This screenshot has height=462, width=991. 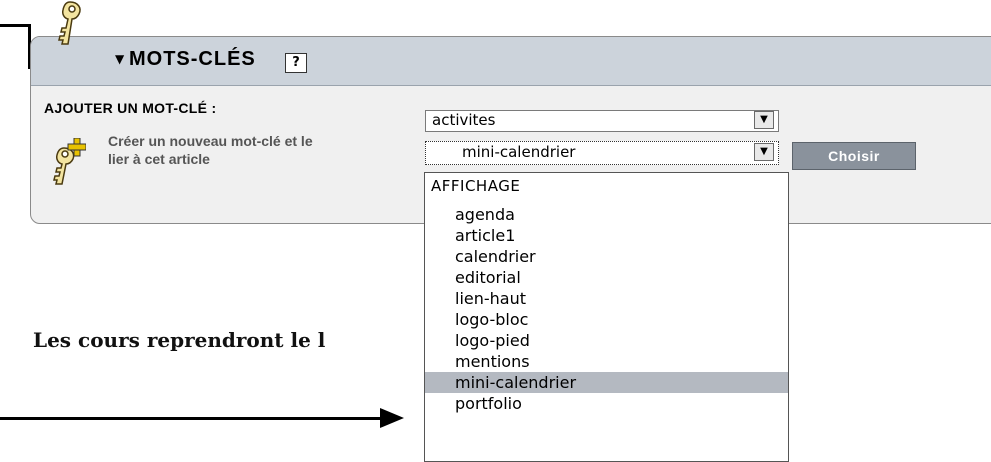 What do you see at coordinates (602, 121) in the screenshot?
I see `group-select: activites` at bounding box center [602, 121].